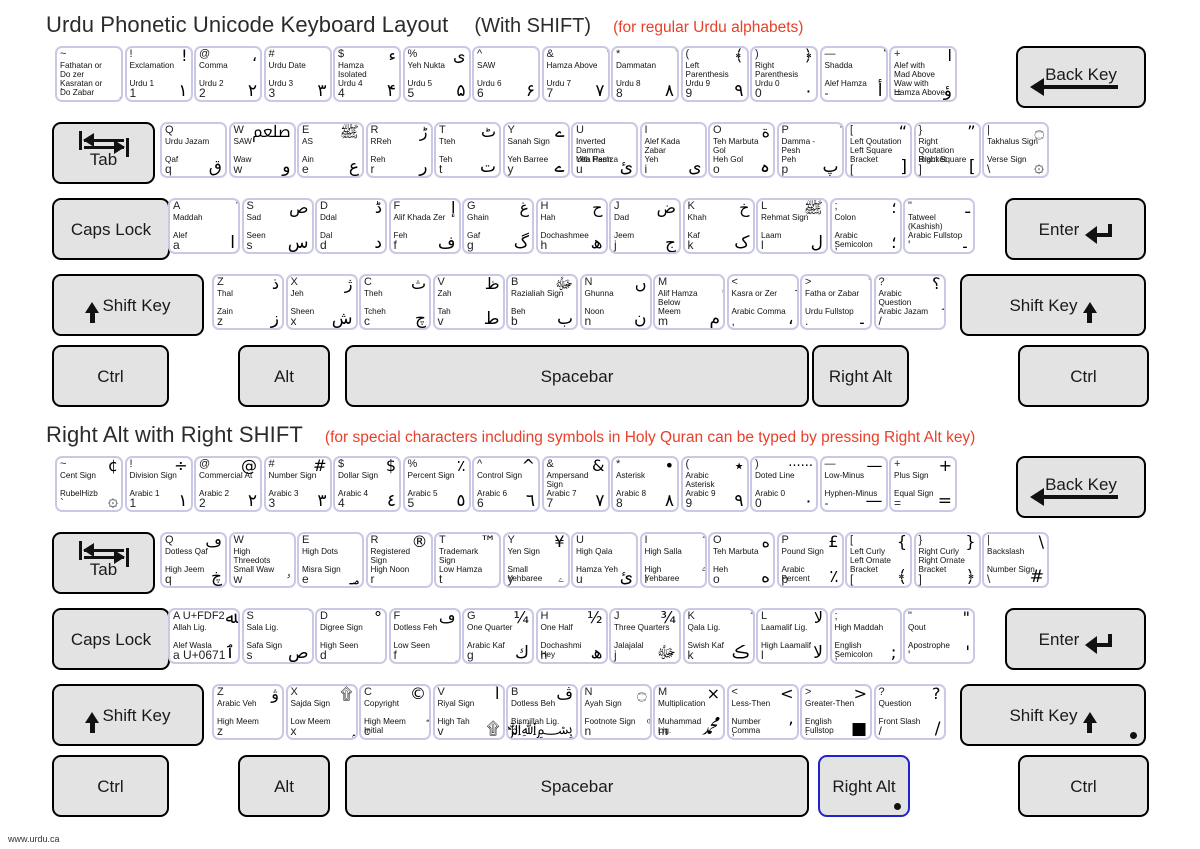 The image size is (1200, 849). Describe the element at coordinates (424, 226) in the screenshot. I see `key-kb1-f: F إ Alif Khada Zer Feh f ف` at that location.